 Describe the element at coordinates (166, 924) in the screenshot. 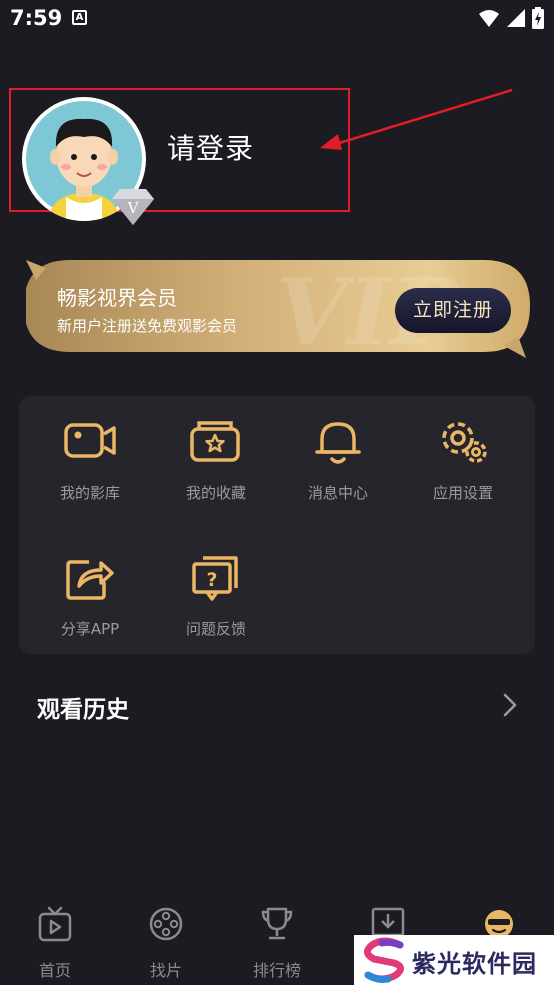

I see `film-reel-icon` at that location.